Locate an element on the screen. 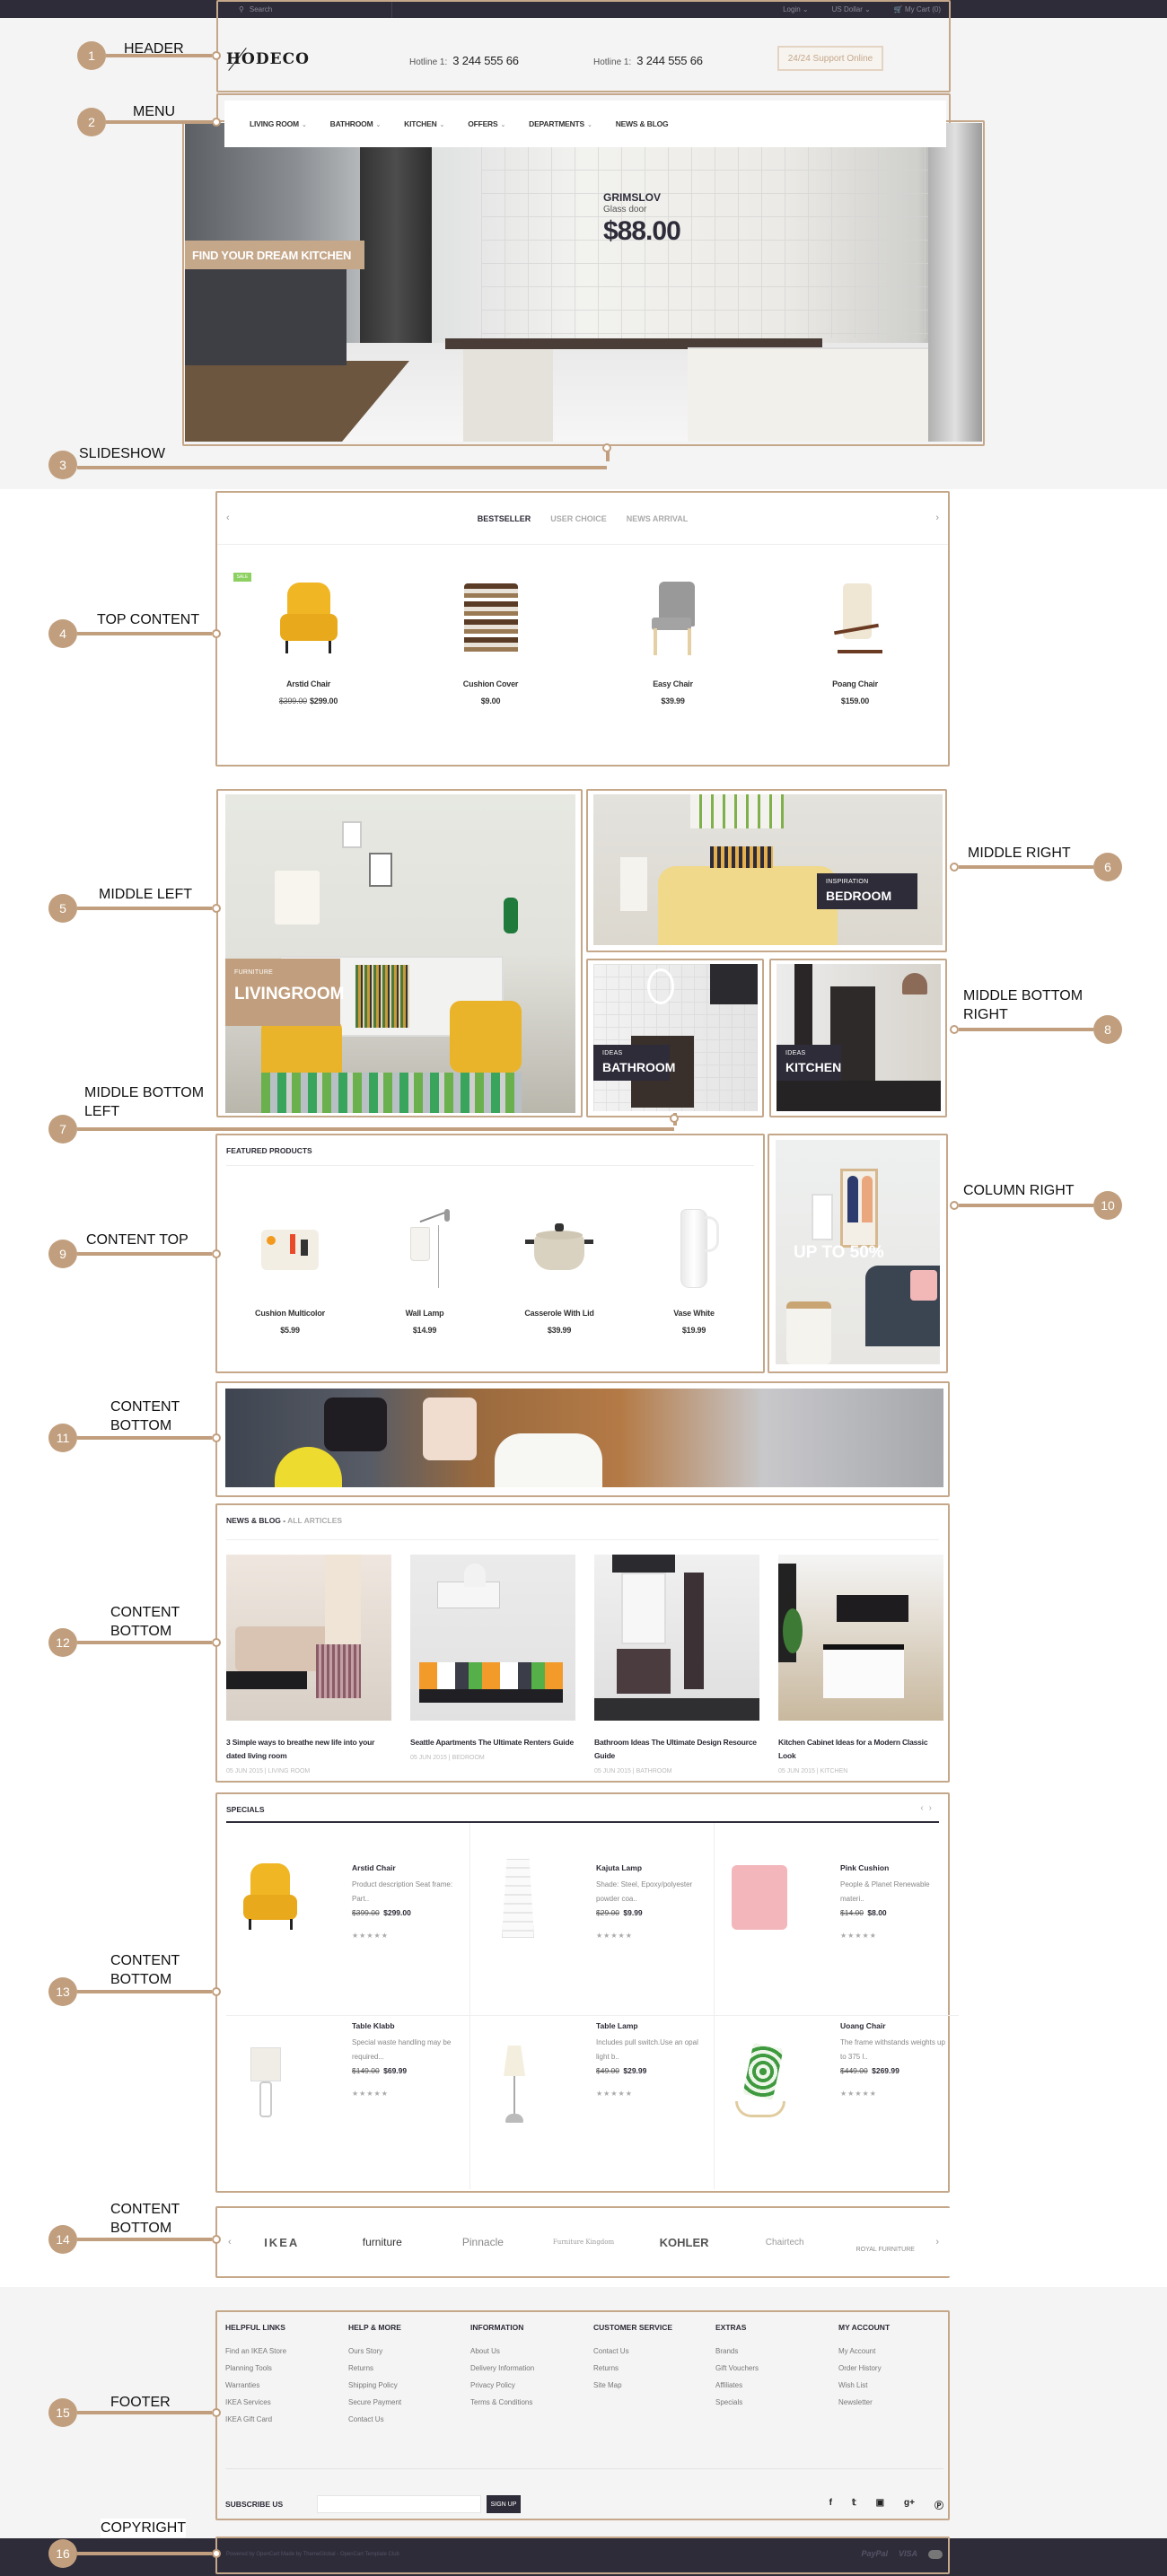 This screenshot has width=1167, height=2576. subscribe-email-input is located at coordinates (399, 2504).